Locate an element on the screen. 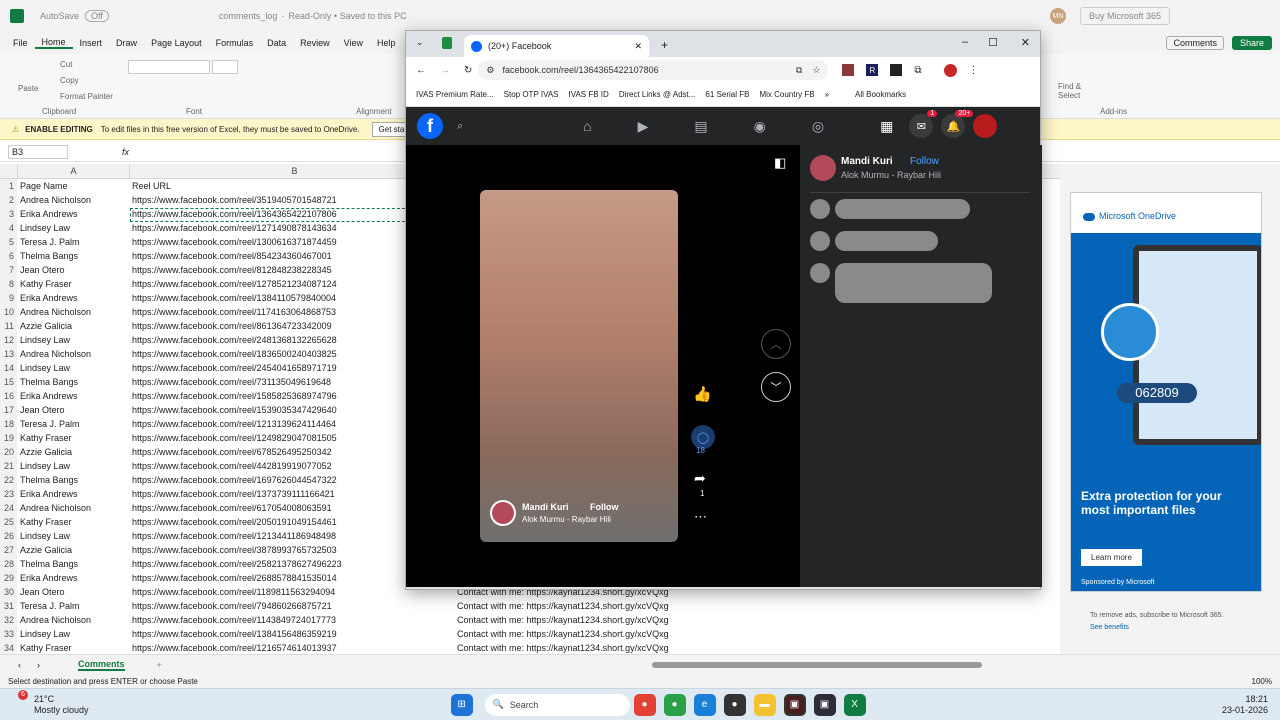  fb-profile-avatar is located at coordinates (985, 126).